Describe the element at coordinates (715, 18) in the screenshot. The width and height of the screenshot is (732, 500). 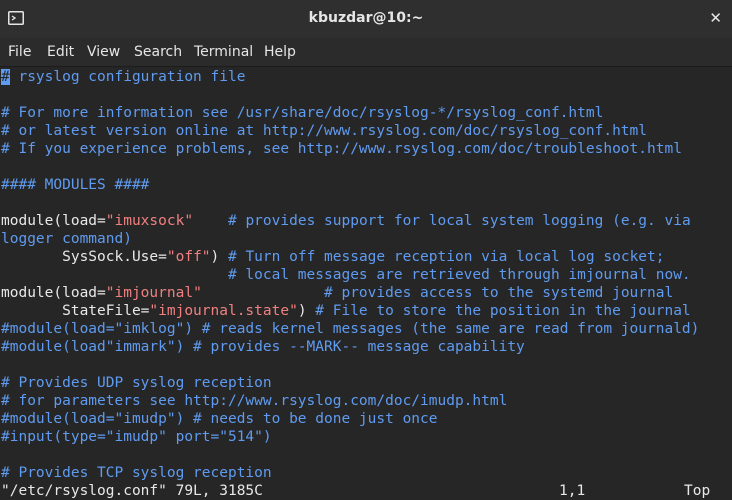
I see `close-icon: ✕` at that location.